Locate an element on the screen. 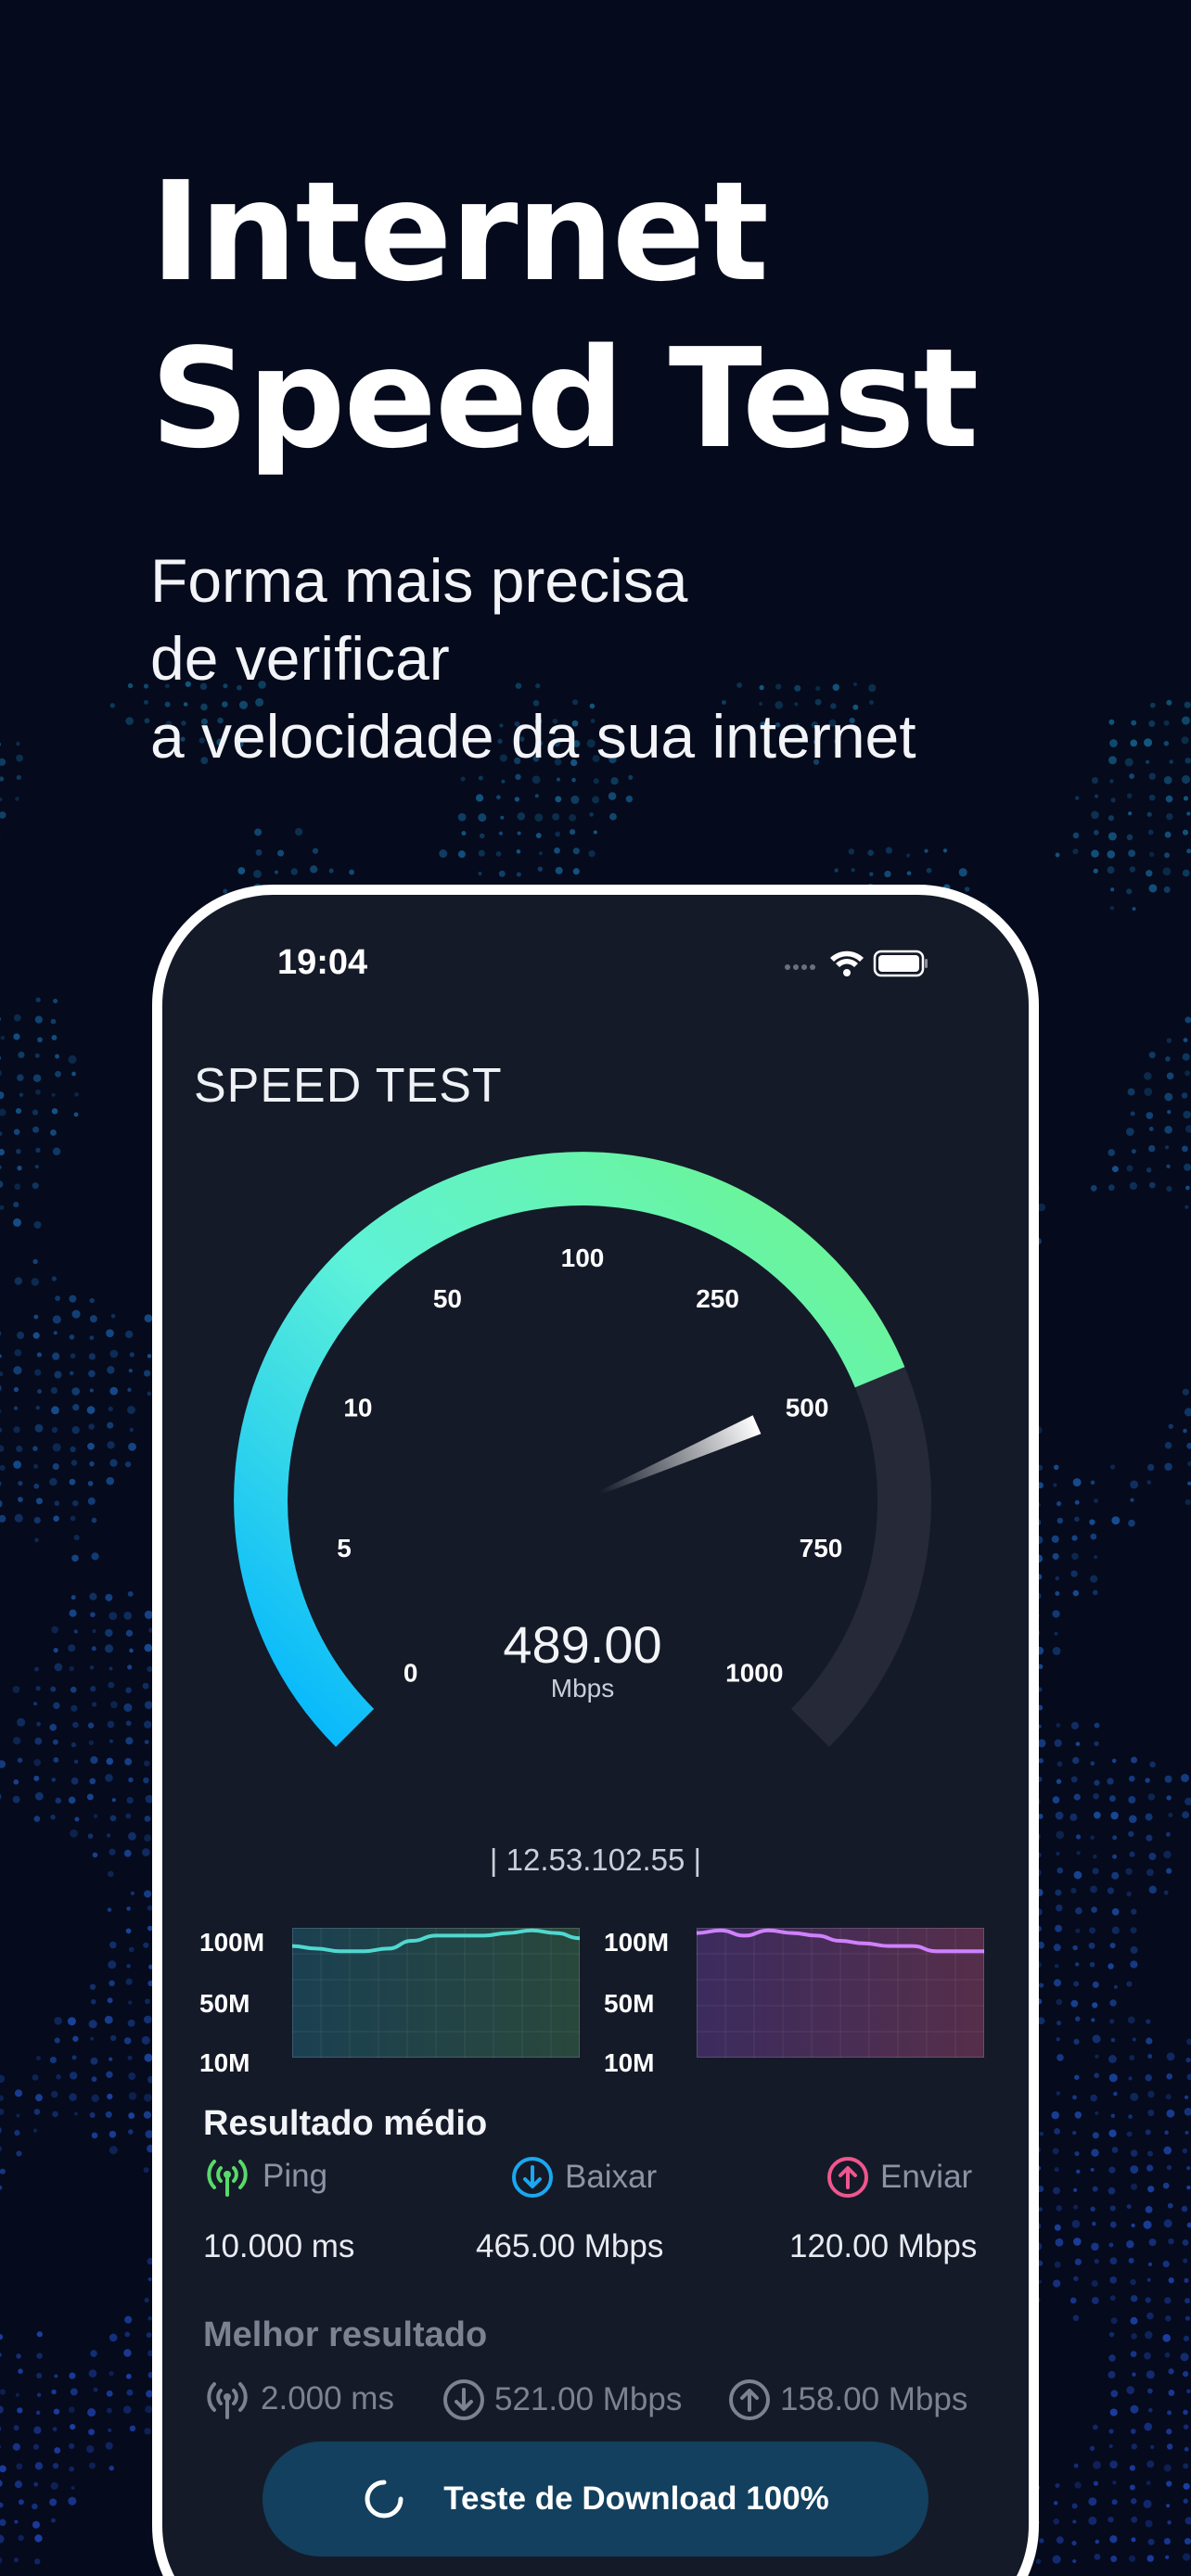 Image resolution: width=1191 pixels, height=2576 pixels. average-ping-value: 10.000 ms is located at coordinates (279, 2246).